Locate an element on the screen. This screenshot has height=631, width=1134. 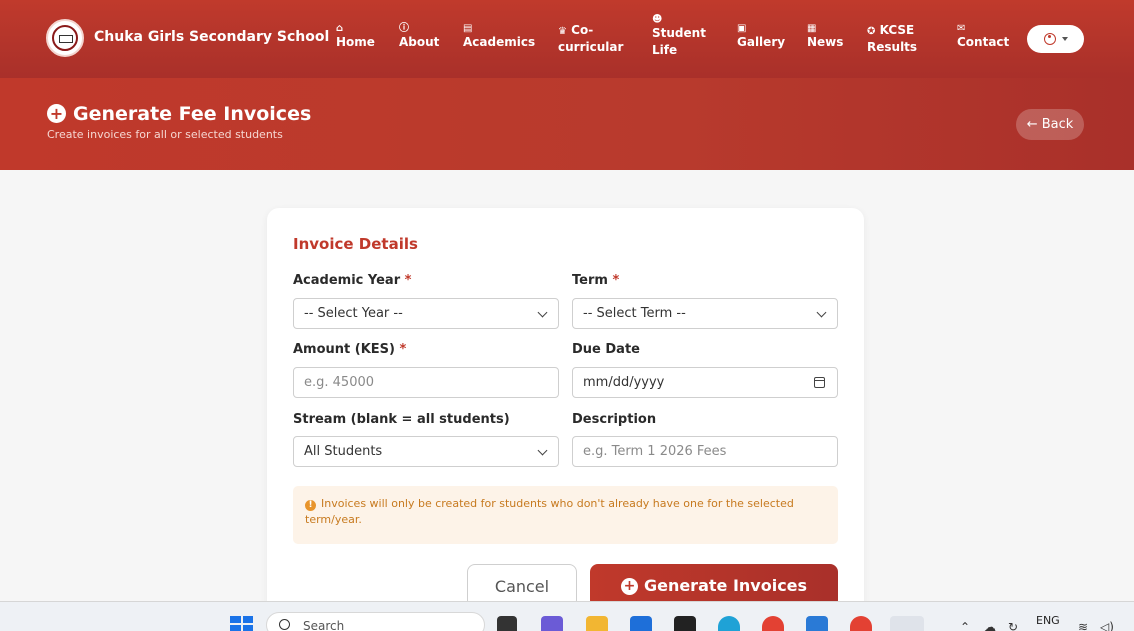
chat-icon: ✉ is located at coordinates (961, 28).